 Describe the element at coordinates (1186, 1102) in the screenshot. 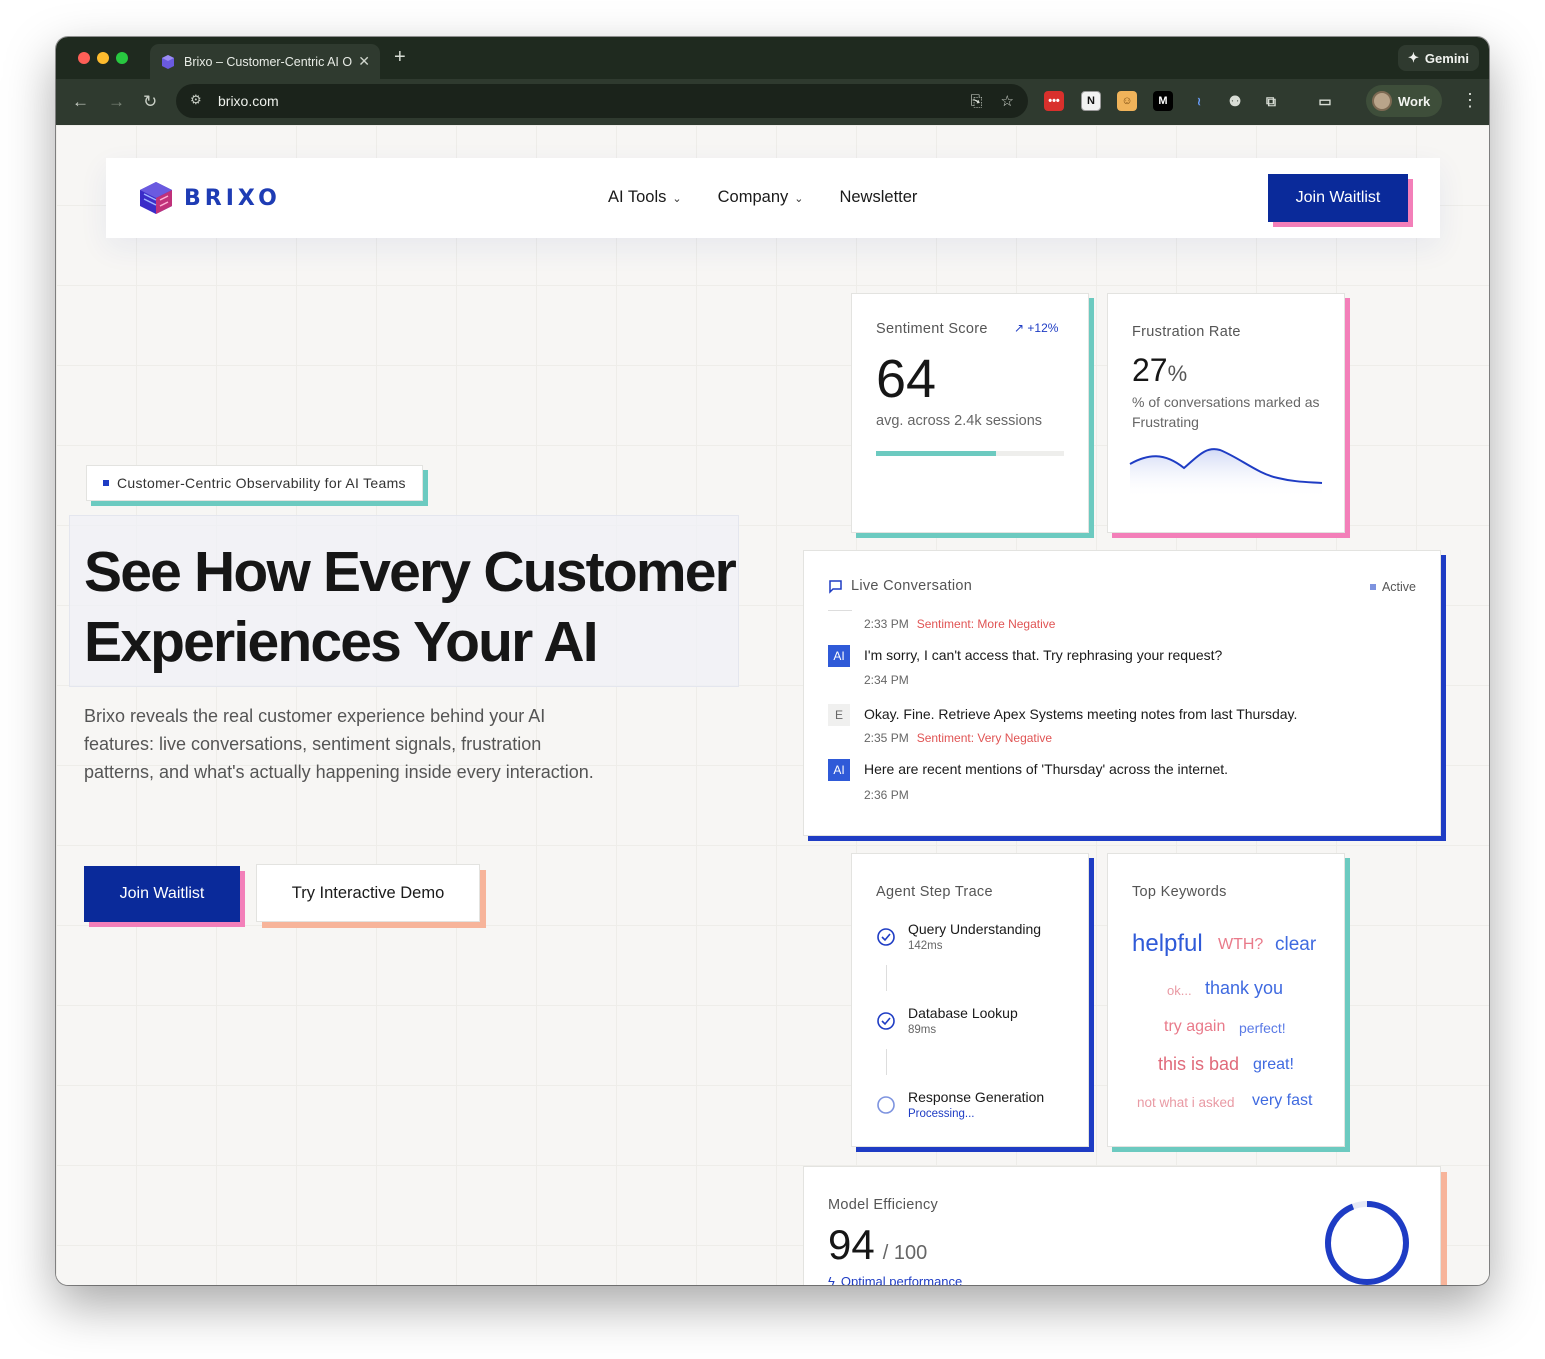

I see `keyword-negative: not what i asked` at that location.